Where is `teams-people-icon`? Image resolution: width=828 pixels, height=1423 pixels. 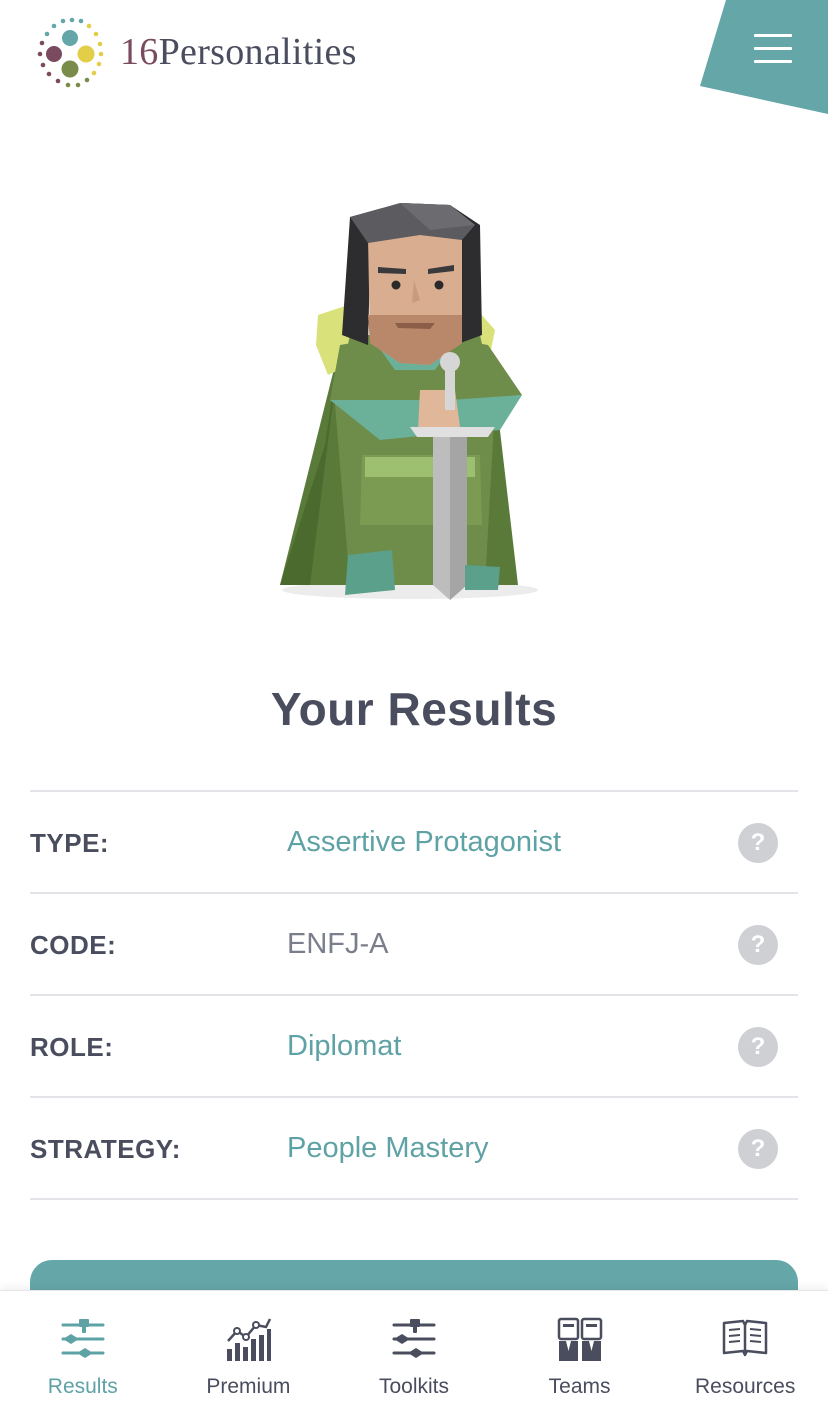 teams-people-icon is located at coordinates (579, 1339).